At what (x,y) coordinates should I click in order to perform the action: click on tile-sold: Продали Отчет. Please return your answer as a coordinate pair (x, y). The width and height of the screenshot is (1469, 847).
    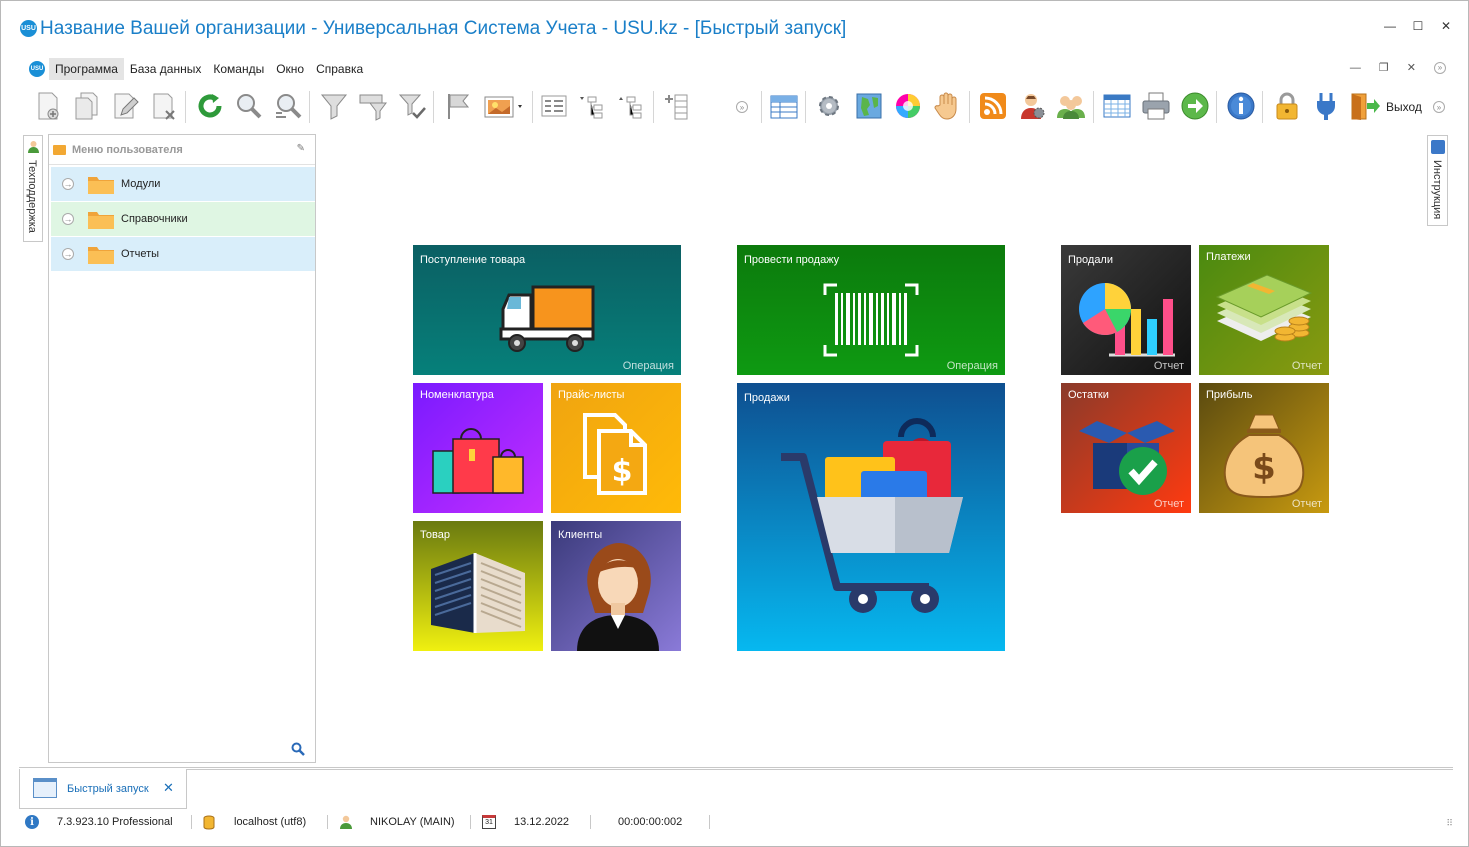
    Looking at the image, I should click on (1126, 310).